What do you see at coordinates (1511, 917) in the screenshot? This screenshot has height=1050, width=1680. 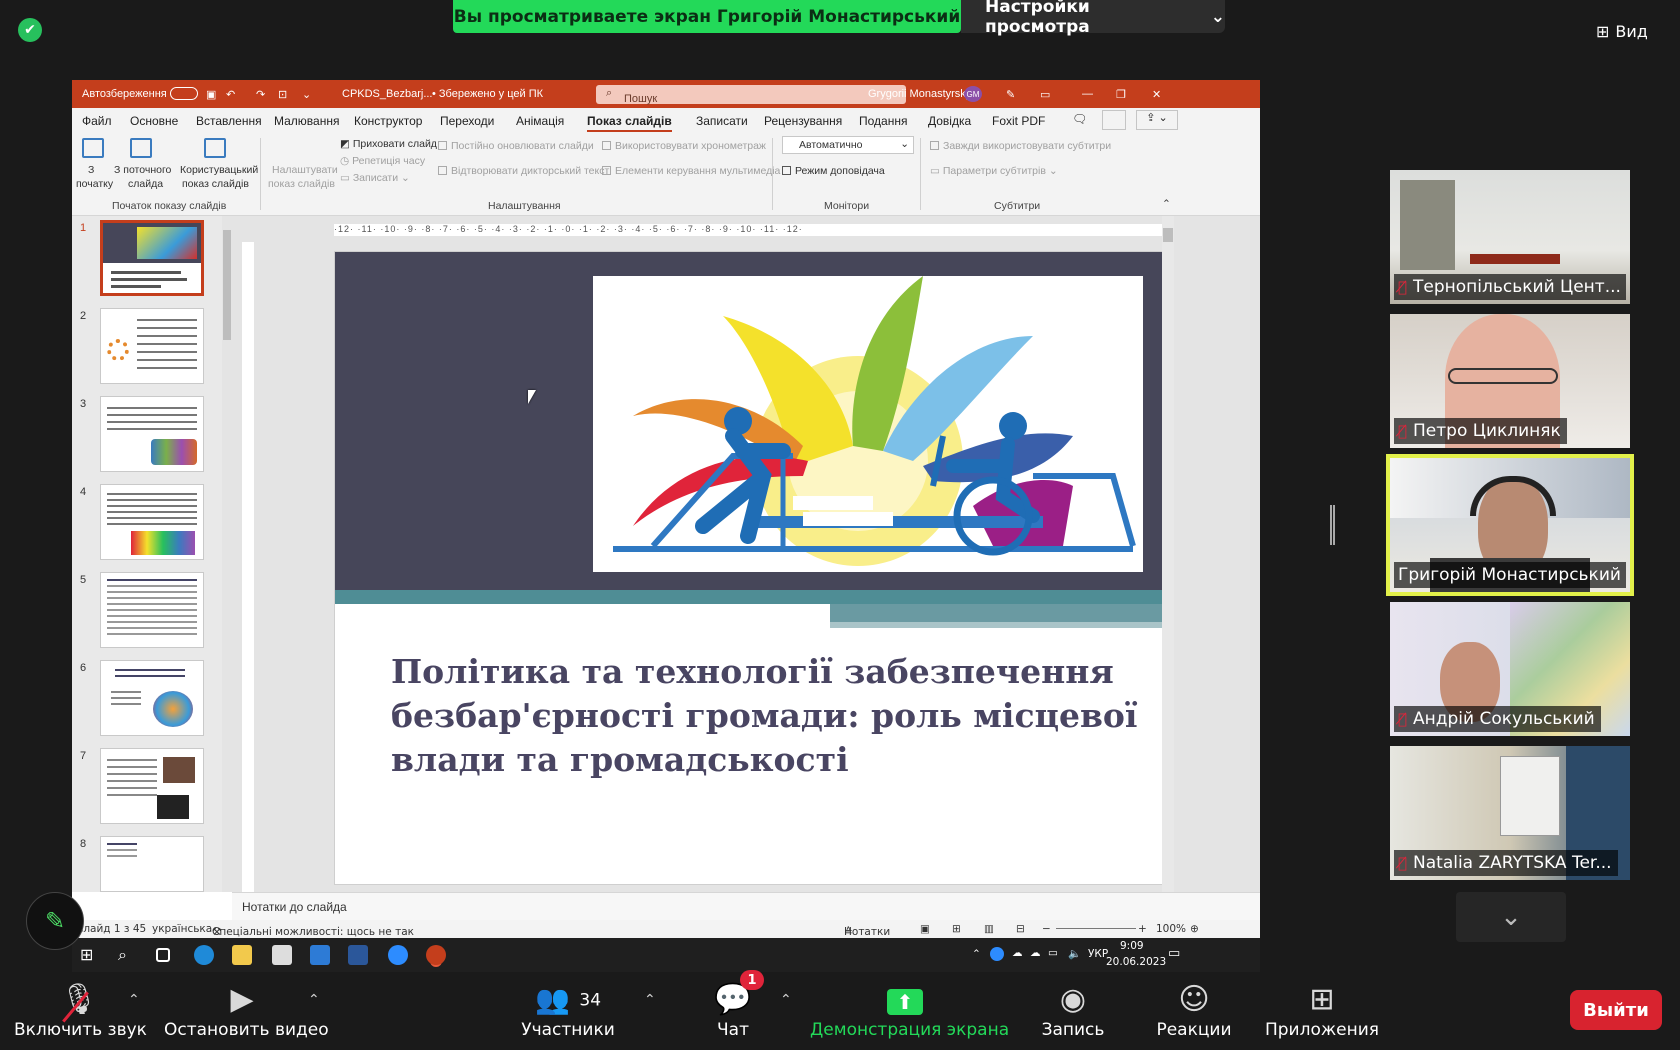 I see `more-participants-button: ⌄` at bounding box center [1511, 917].